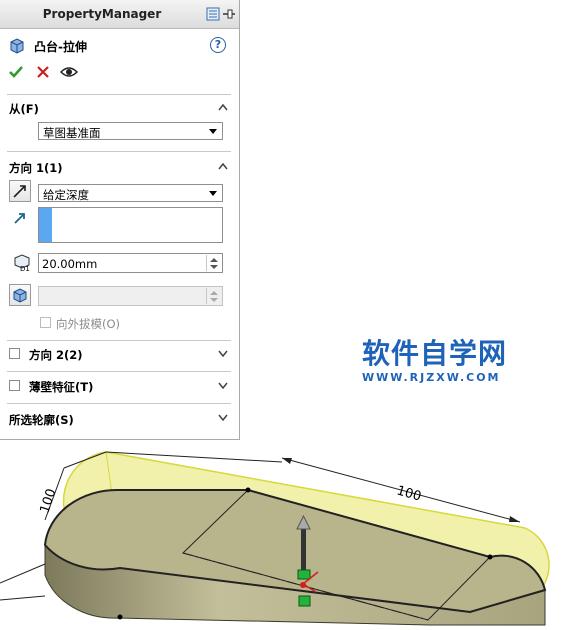  I want to click on end-condition-value: 给定深度, so click(66, 195).